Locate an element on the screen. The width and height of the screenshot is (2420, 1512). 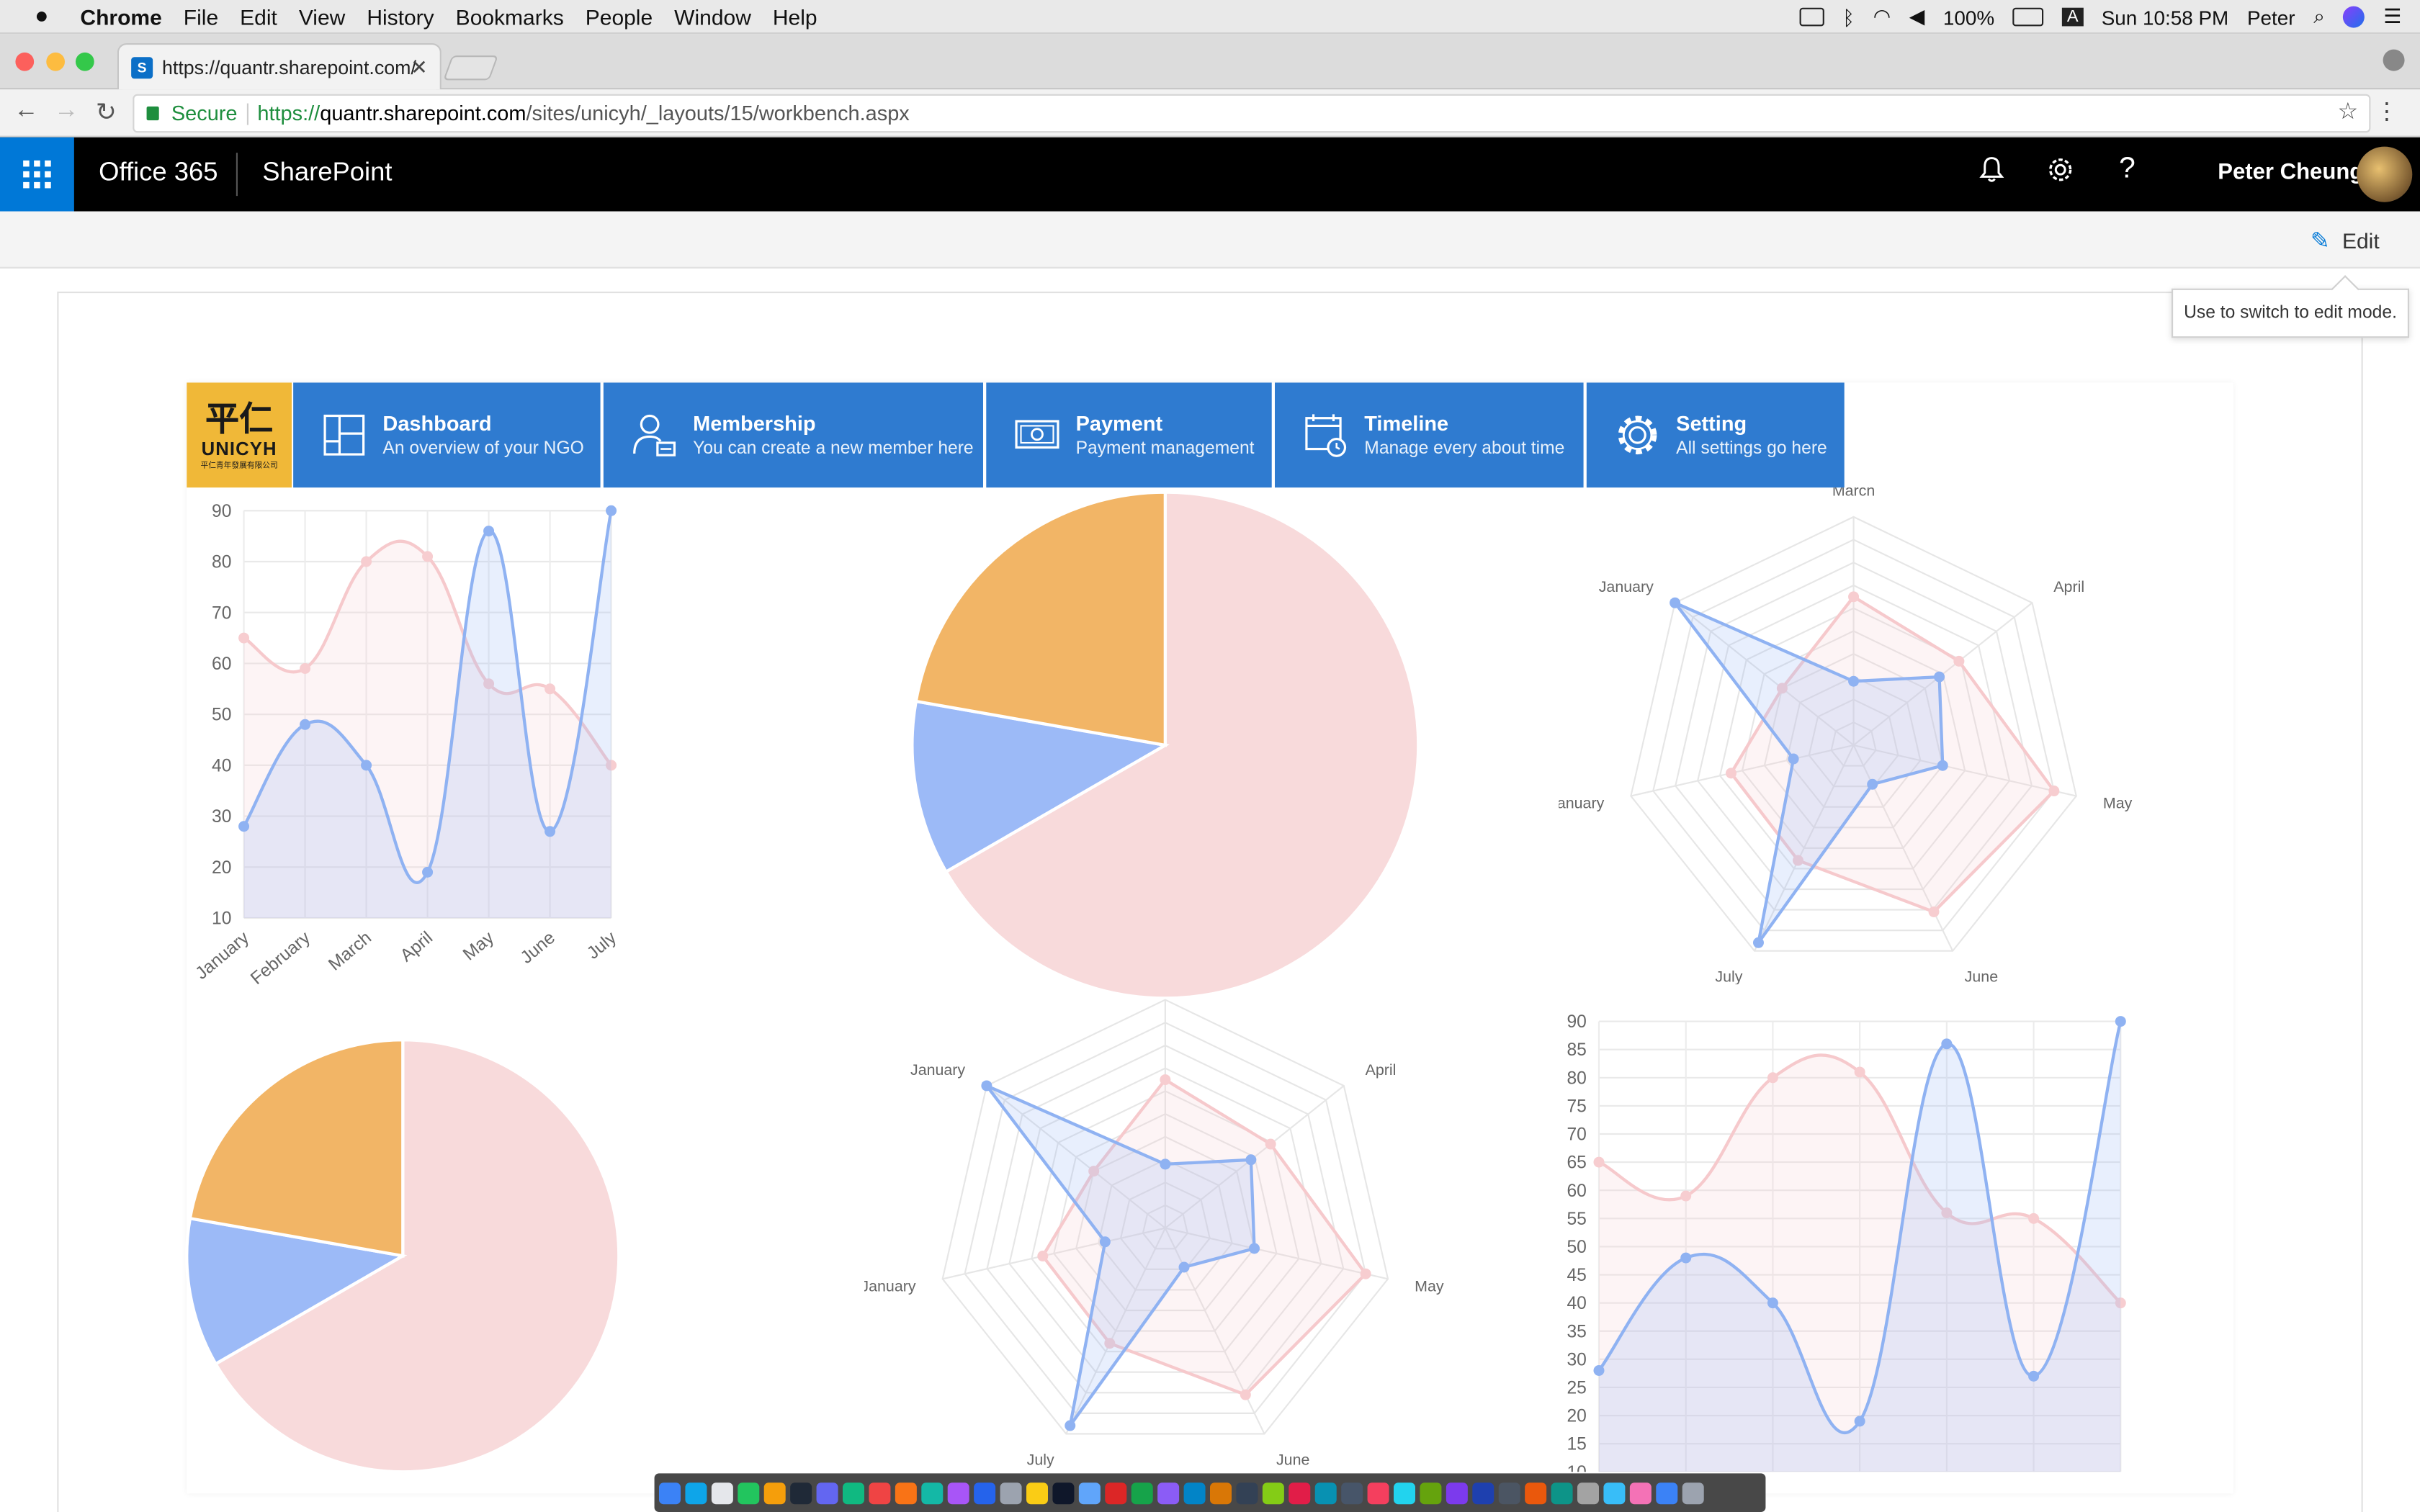
apple-menu-icon: ● is located at coordinates (42, 16).